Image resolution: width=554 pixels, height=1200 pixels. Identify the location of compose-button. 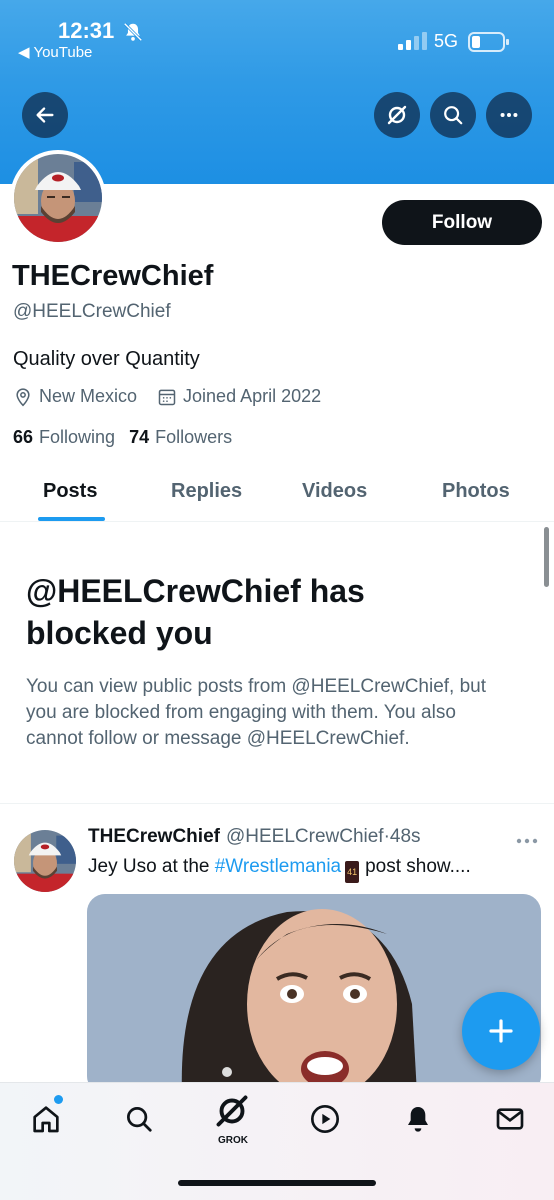
(501, 1031).